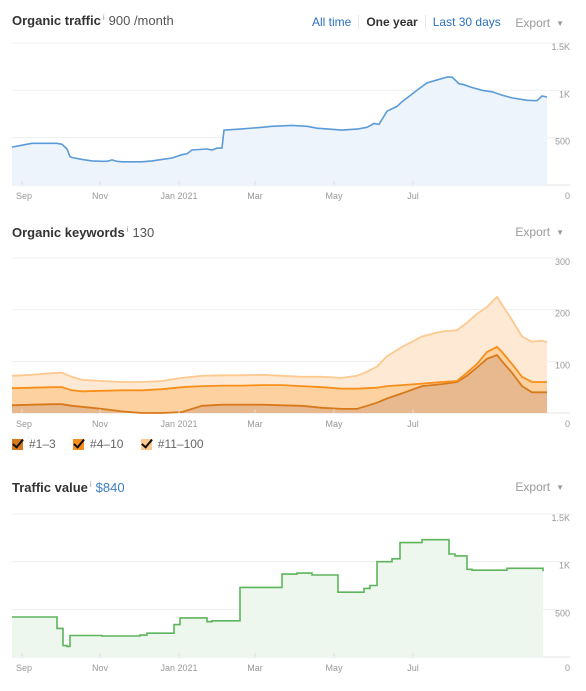 Image resolution: width=586 pixels, height=691 pixels. I want to click on y-tick-label: 1K, so click(564, 566).